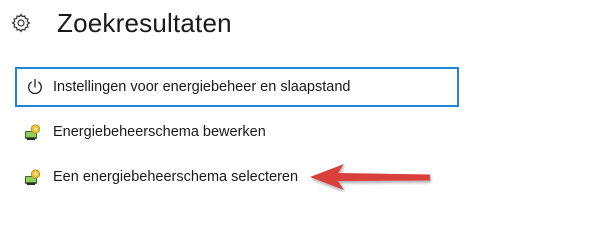 This screenshot has height=240, width=599. I want to click on result-edit-power-plan: Energiebeheerschema bewerken, so click(237, 132).